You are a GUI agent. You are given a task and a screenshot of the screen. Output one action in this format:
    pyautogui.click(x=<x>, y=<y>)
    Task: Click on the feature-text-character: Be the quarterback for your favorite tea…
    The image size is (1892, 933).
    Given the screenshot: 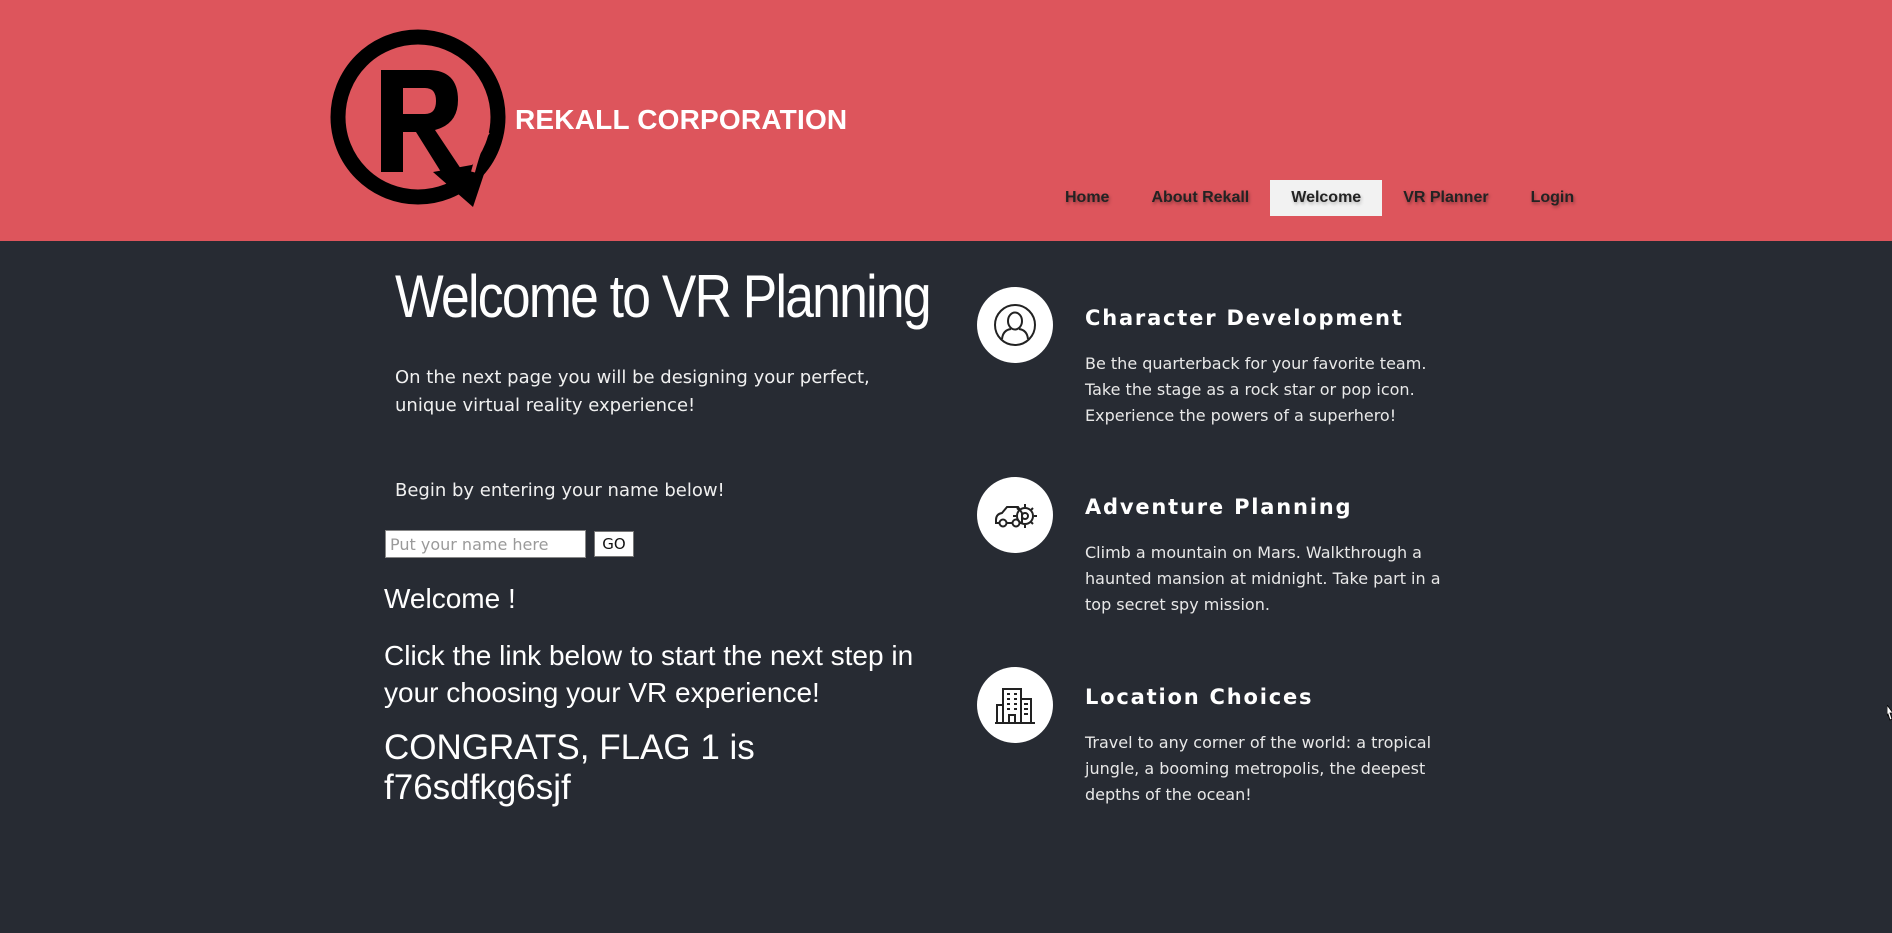 What is the action you would take?
    pyautogui.click(x=1256, y=389)
    